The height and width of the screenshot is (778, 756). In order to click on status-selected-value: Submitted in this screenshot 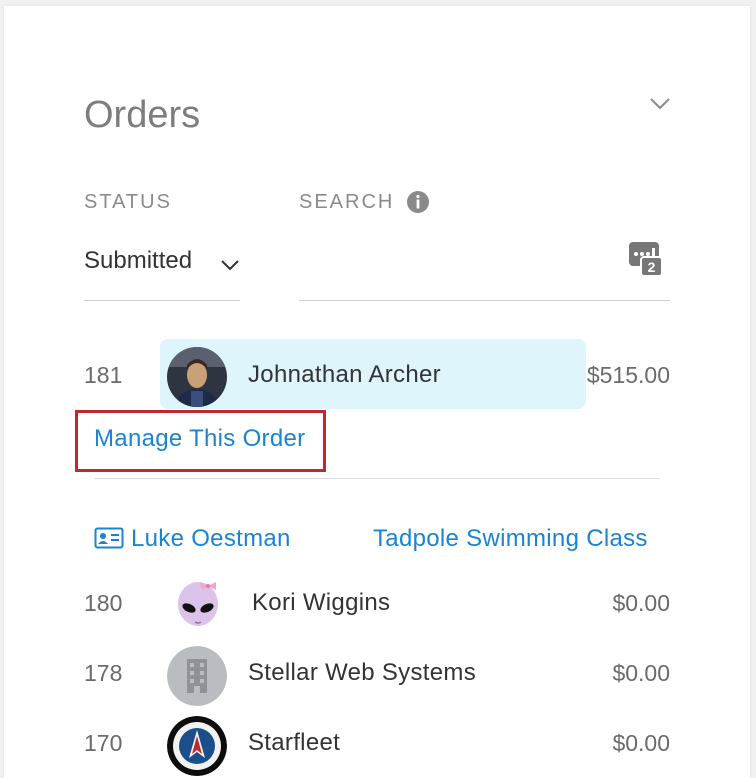, I will do `click(138, 260)`.